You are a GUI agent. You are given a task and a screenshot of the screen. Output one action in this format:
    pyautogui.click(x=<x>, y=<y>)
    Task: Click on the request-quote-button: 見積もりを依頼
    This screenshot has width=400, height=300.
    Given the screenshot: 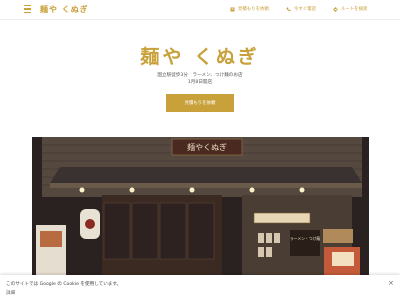 What is the action you would take?
    pyautogui.click(x=200, y=103)
    